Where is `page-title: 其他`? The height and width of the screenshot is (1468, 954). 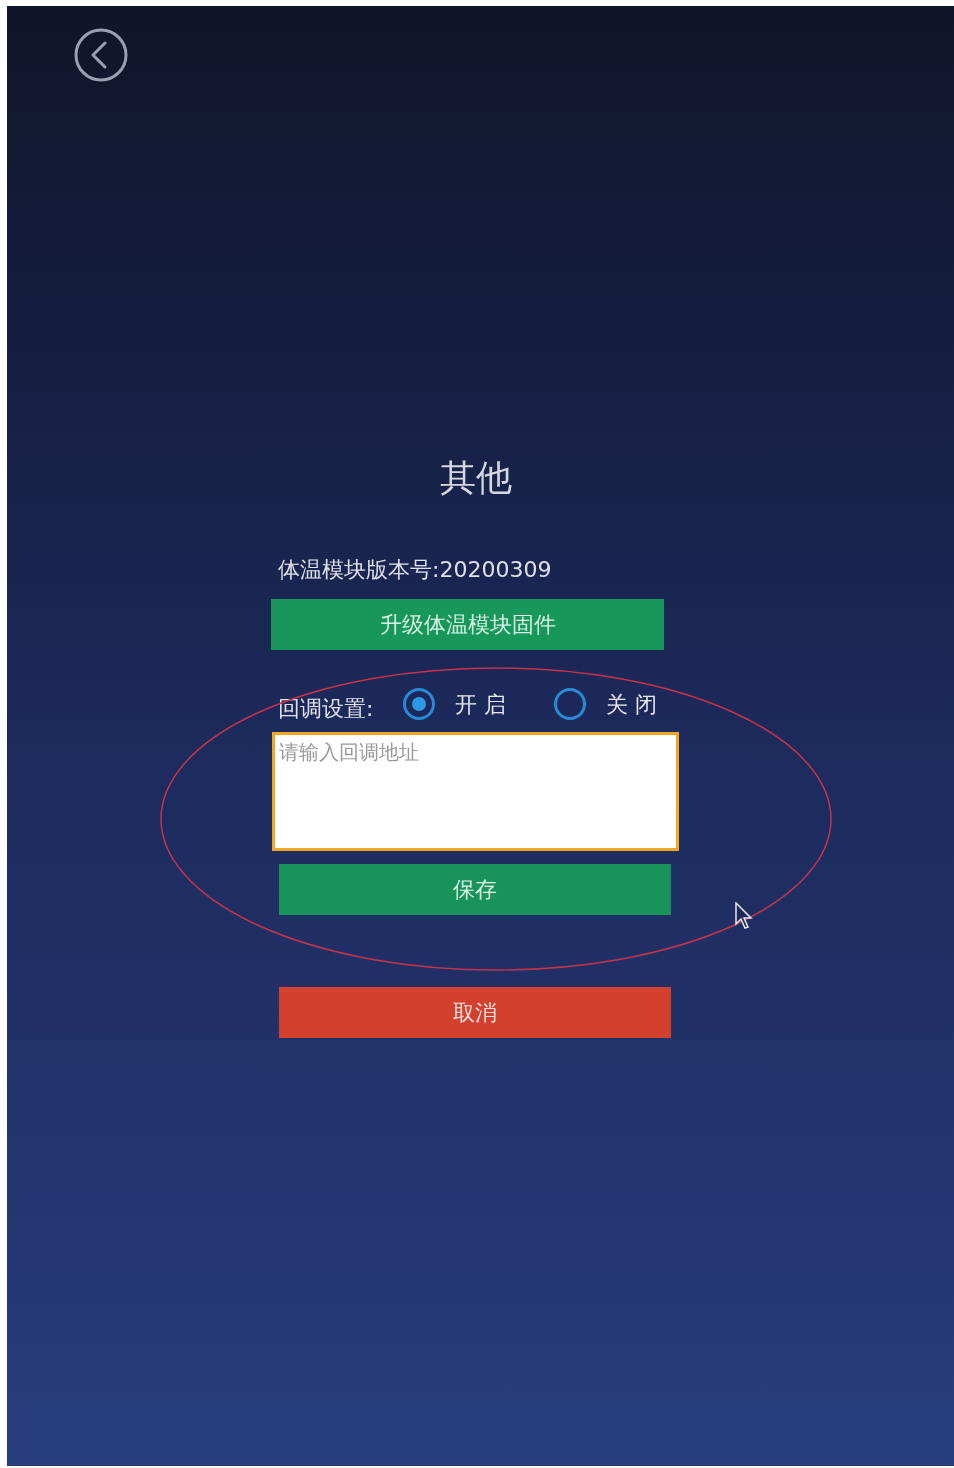
page-title: 其他 is located at coordinates (475, 478).